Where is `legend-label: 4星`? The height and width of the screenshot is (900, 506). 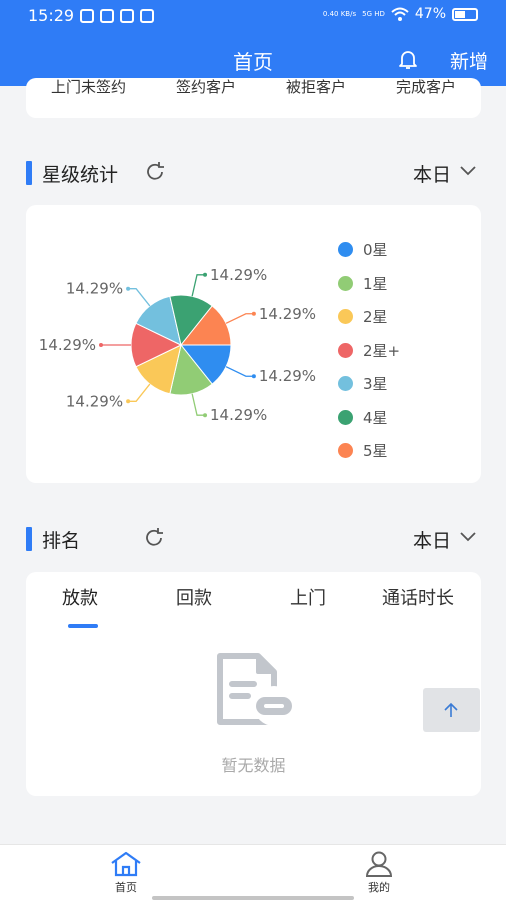 legend-label: 4星 is located at coordinates (375, 417).